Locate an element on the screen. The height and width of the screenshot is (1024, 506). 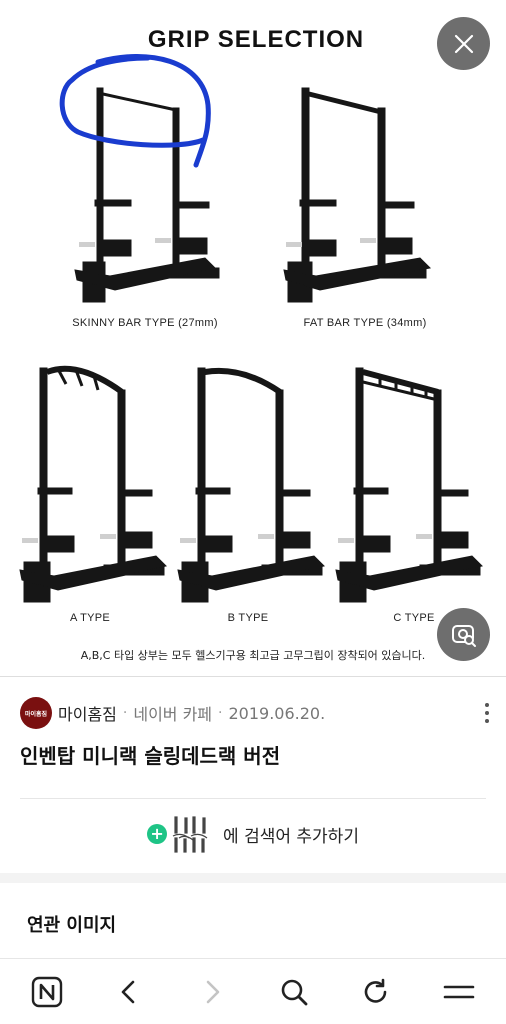
search-icon is located at coordinates (294, 992).